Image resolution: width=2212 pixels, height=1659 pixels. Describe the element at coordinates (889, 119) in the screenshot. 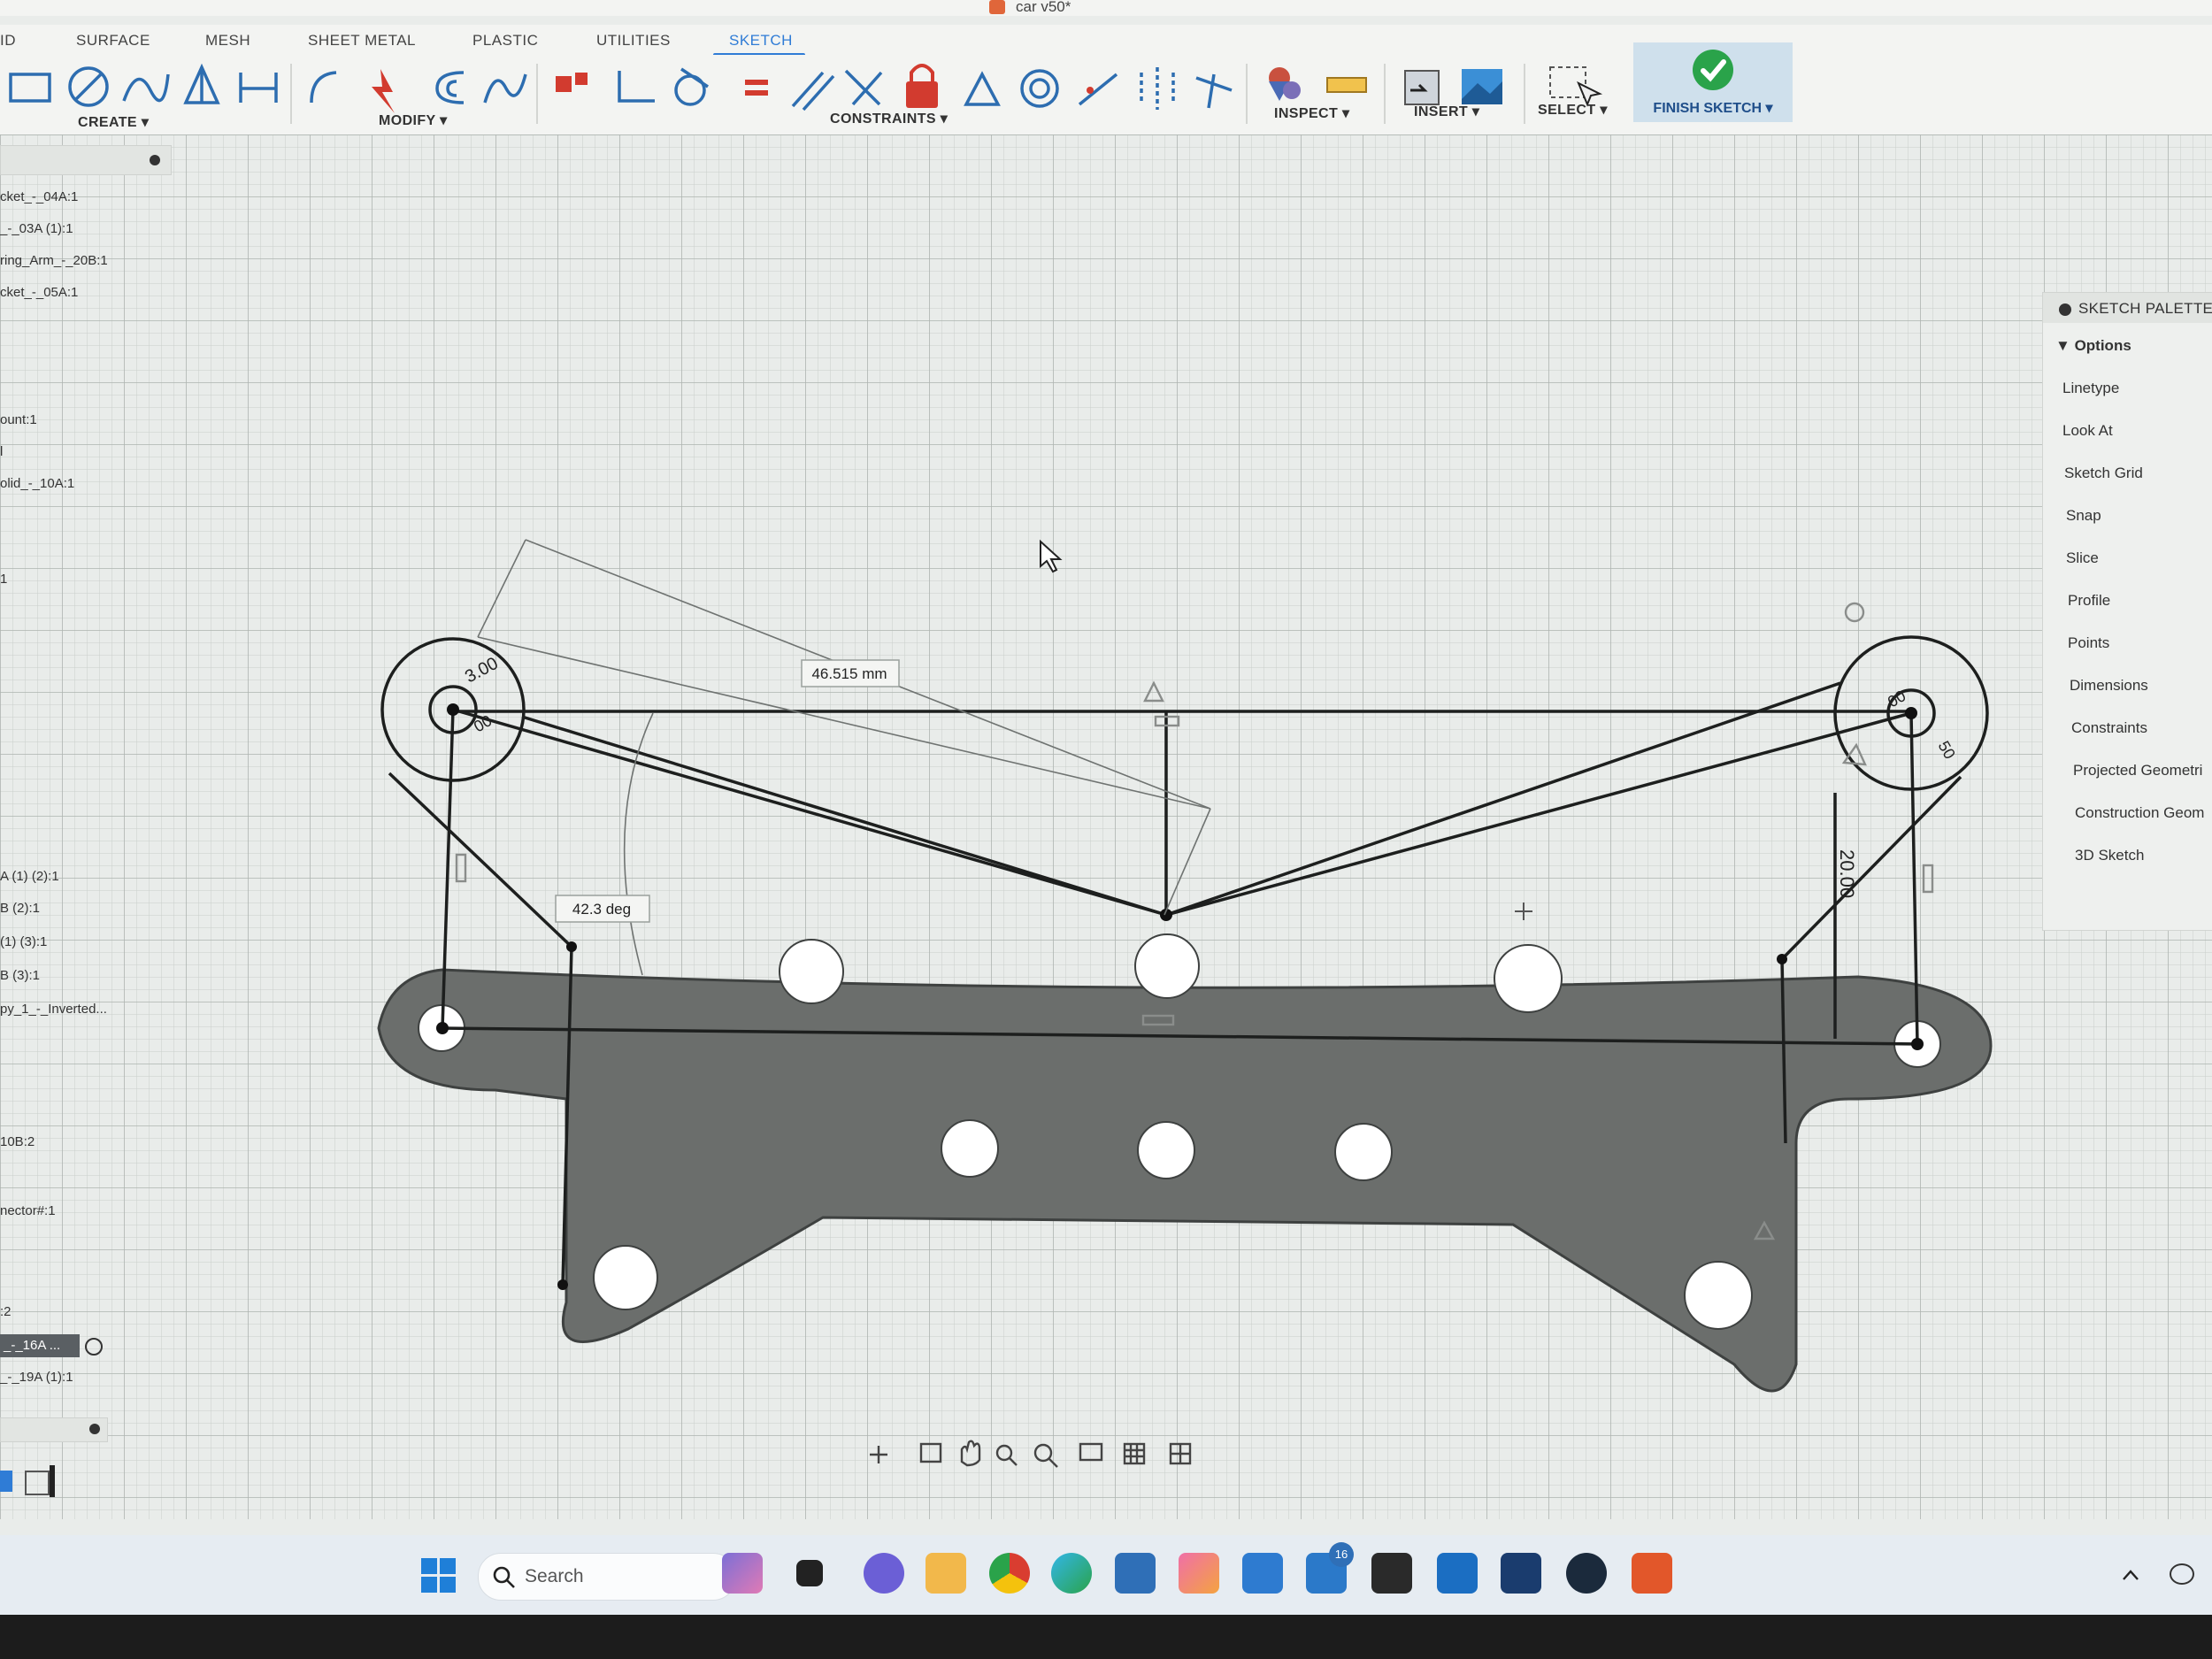

I see `constraints-menu: CONSTRAINTS ▾` at that location.